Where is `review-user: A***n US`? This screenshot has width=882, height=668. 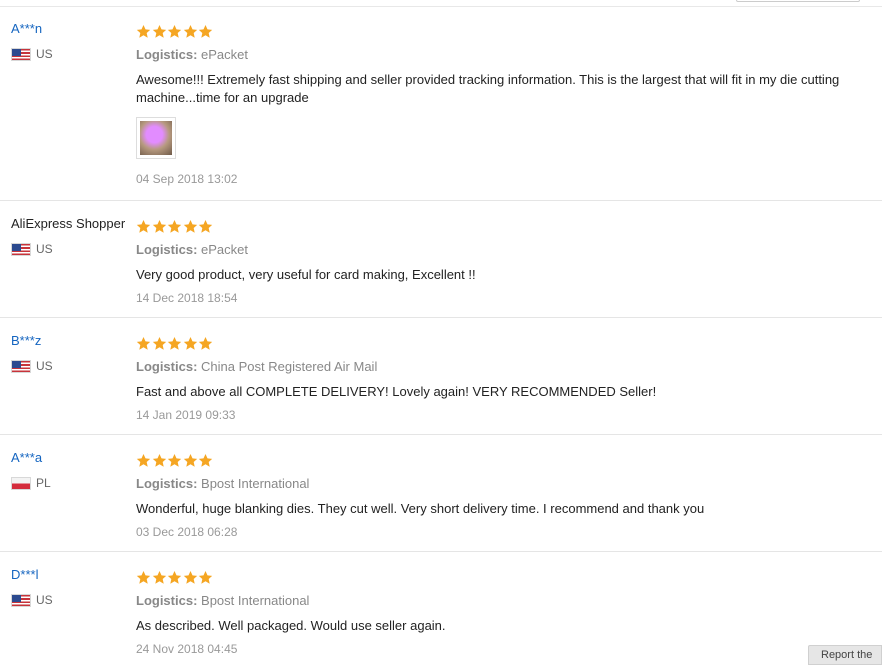
review-user: A***n US is located at coordinates (73, 41).